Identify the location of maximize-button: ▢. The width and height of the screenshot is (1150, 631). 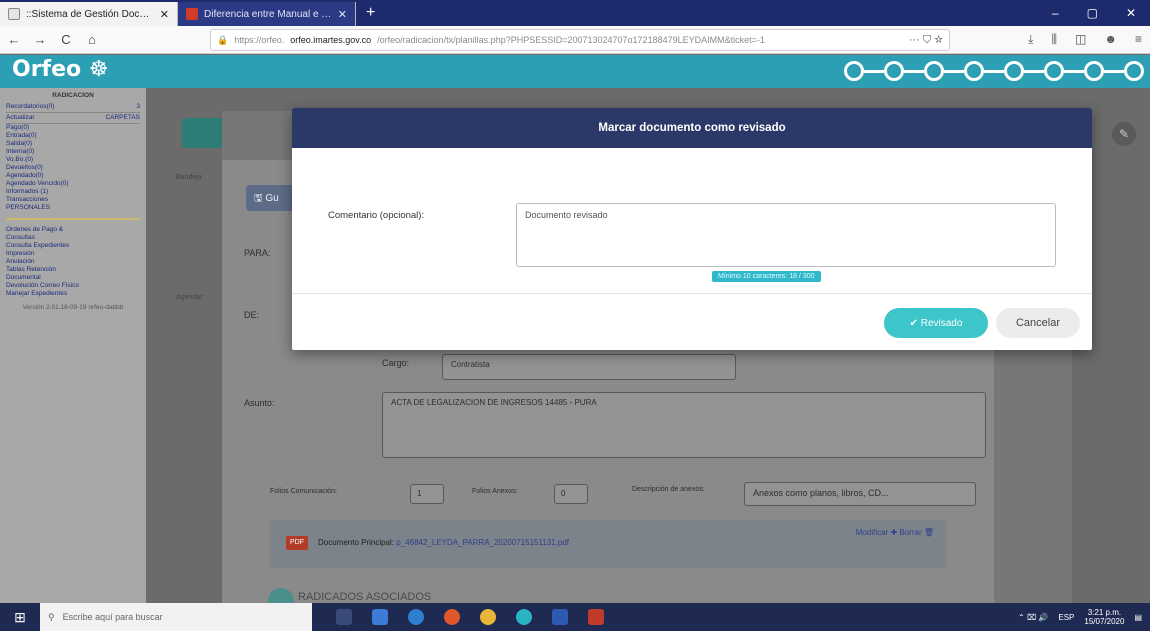
(1092, 13).